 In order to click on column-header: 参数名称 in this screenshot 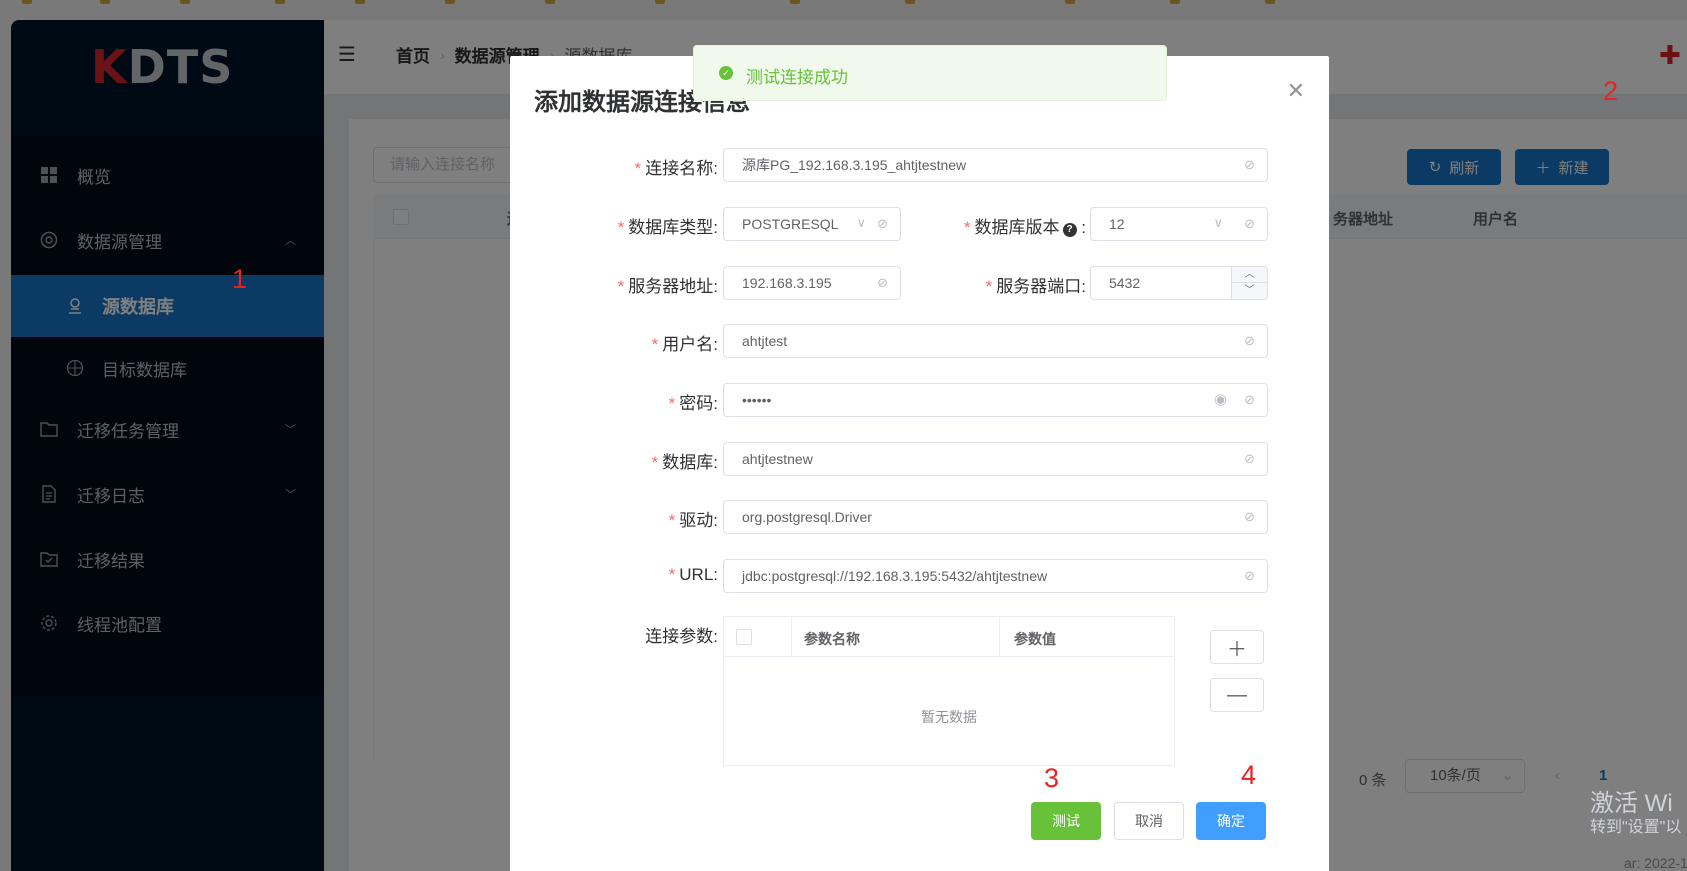, I will do `click(896, 637)`.